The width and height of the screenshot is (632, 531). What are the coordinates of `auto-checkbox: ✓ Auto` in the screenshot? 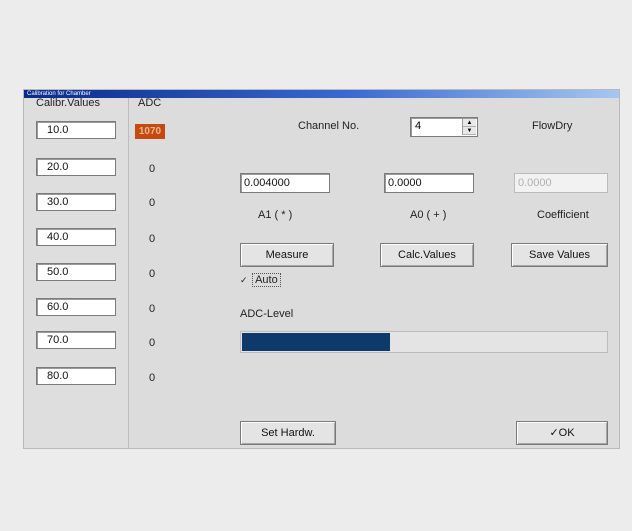 It's located at (260, 281).